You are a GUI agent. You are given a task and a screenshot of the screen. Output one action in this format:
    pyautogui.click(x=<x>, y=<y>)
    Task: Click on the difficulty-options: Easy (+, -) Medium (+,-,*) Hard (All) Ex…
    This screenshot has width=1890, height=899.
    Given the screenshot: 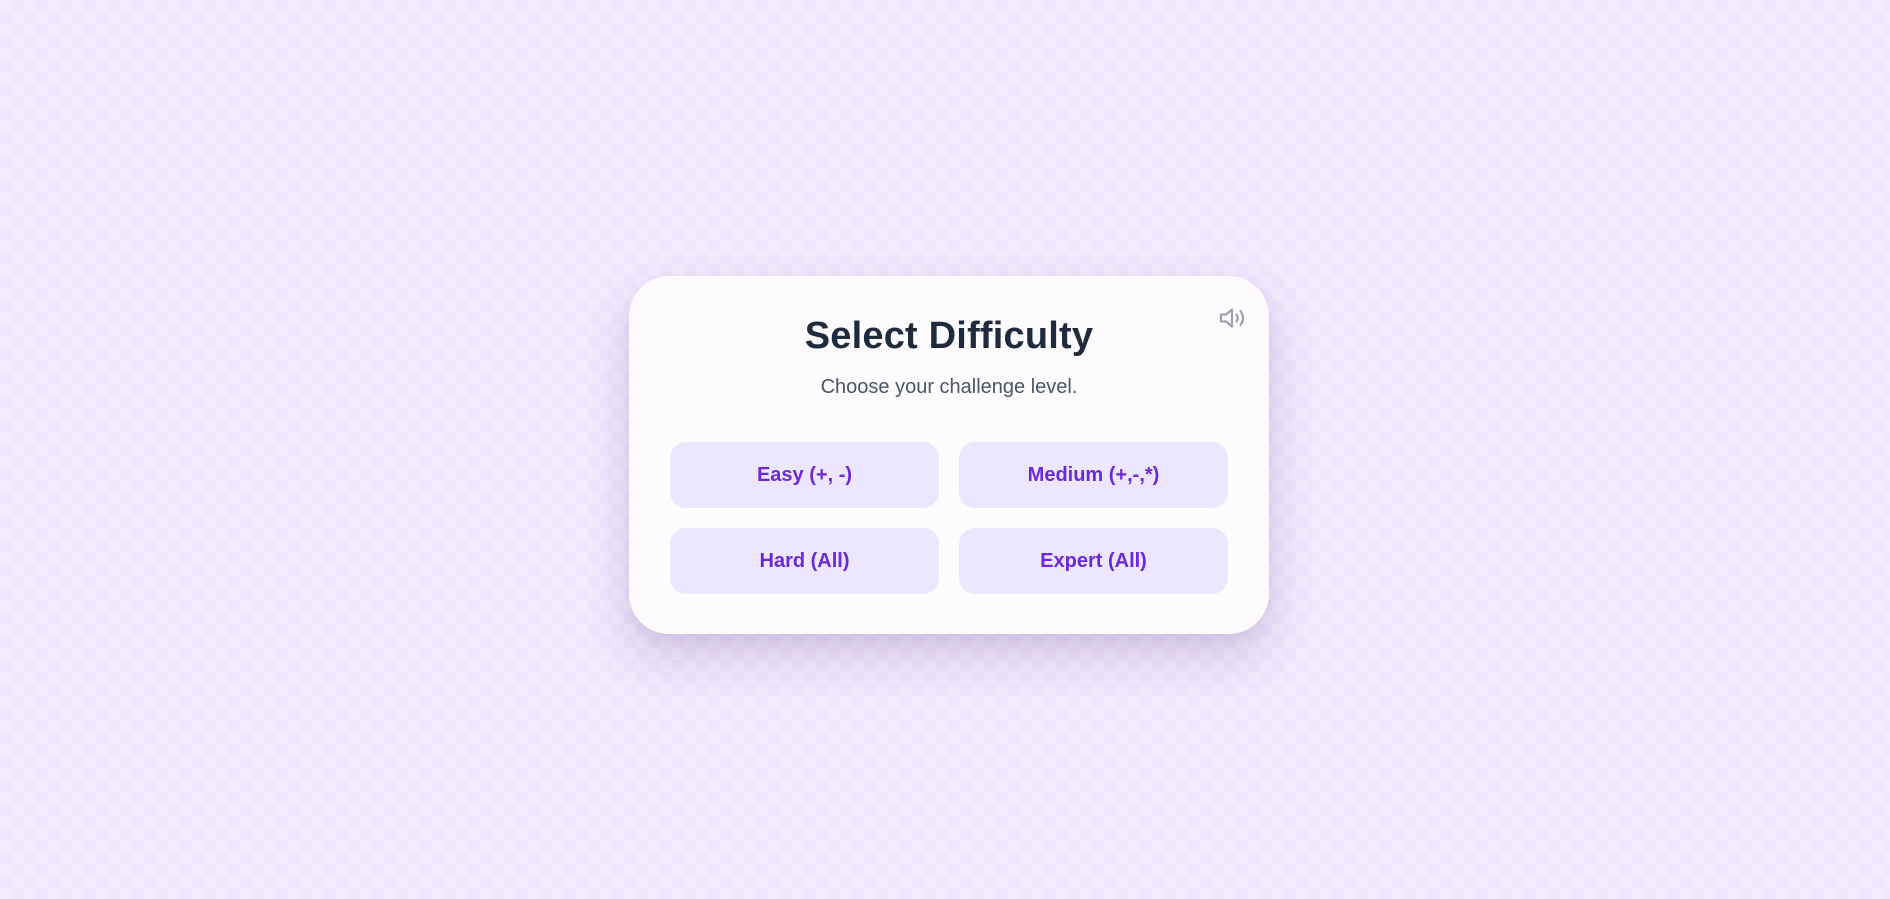 What is the action you would take?
    pyautogui.click(x=949, y=518)
    